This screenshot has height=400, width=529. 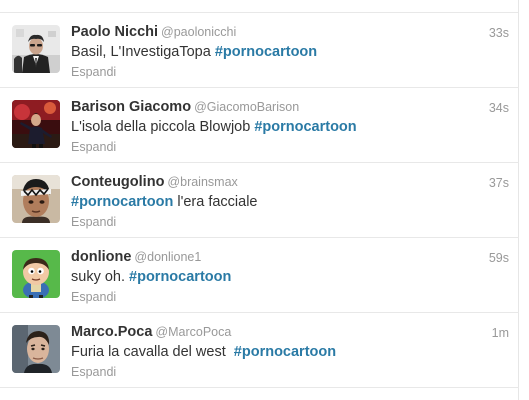 I want to click on avatar-photo-red-scene-icon, so click(x=36, y=124).